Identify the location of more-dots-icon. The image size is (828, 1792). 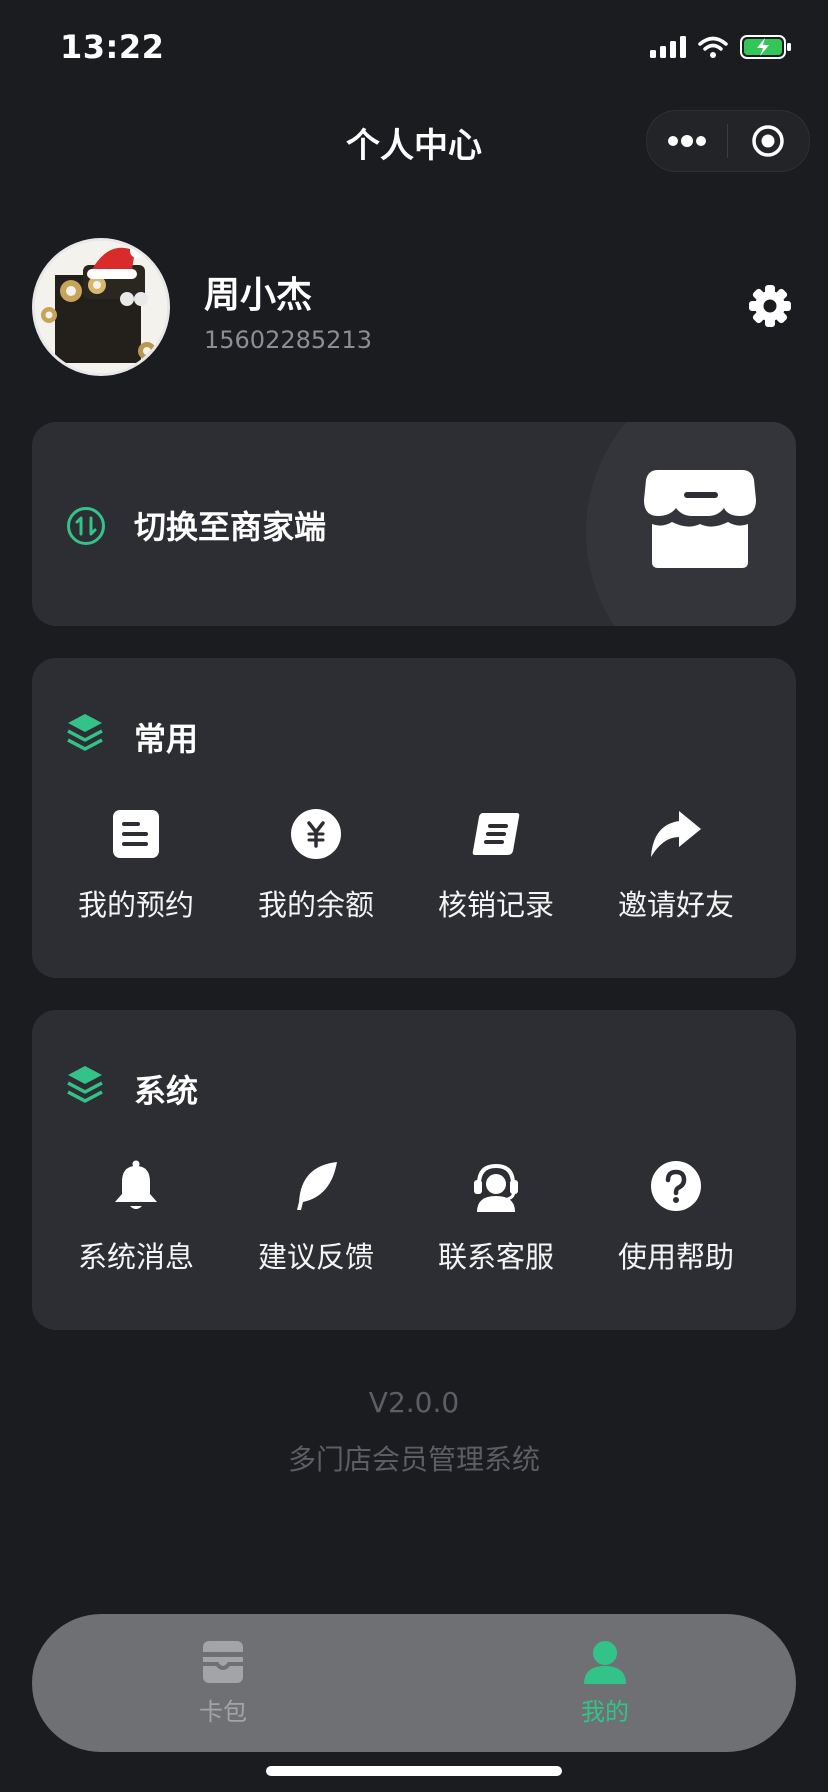
(687, 141).